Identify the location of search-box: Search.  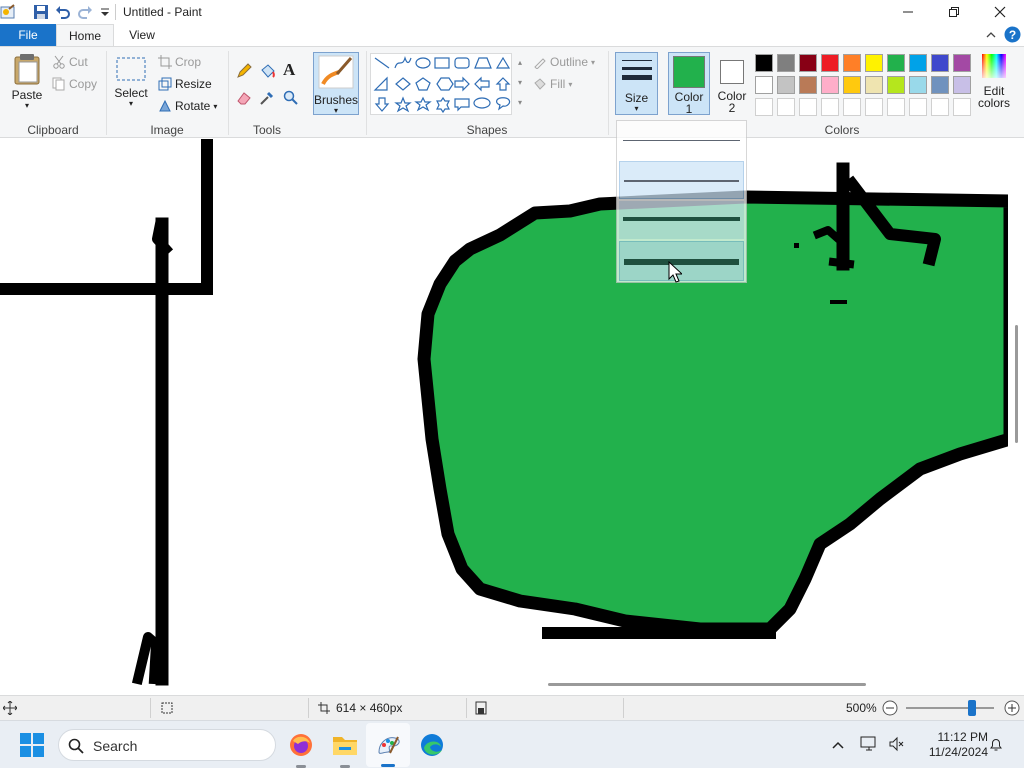
(167, 745).